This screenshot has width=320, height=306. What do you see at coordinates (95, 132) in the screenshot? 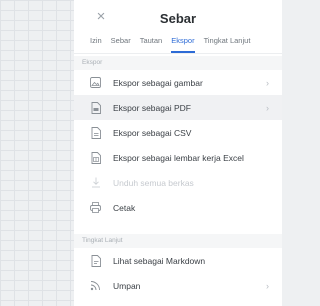
I see `csv-icon` at bounding box center [95, 132].